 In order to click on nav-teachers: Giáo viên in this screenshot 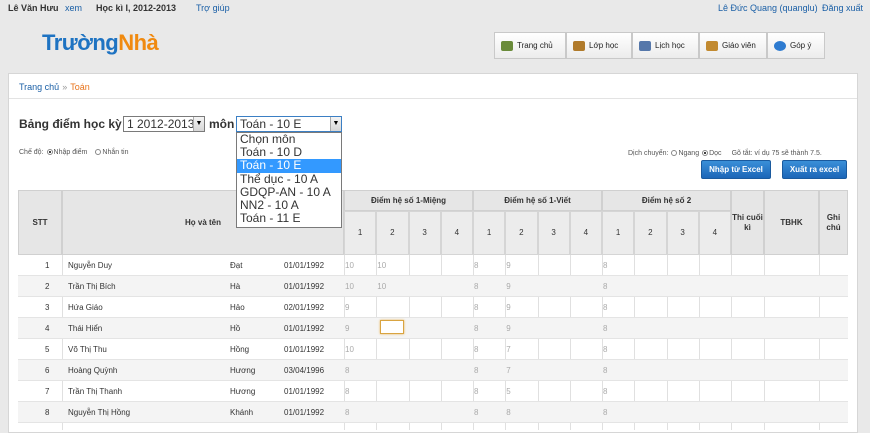, I will do `click(733, 45)`.